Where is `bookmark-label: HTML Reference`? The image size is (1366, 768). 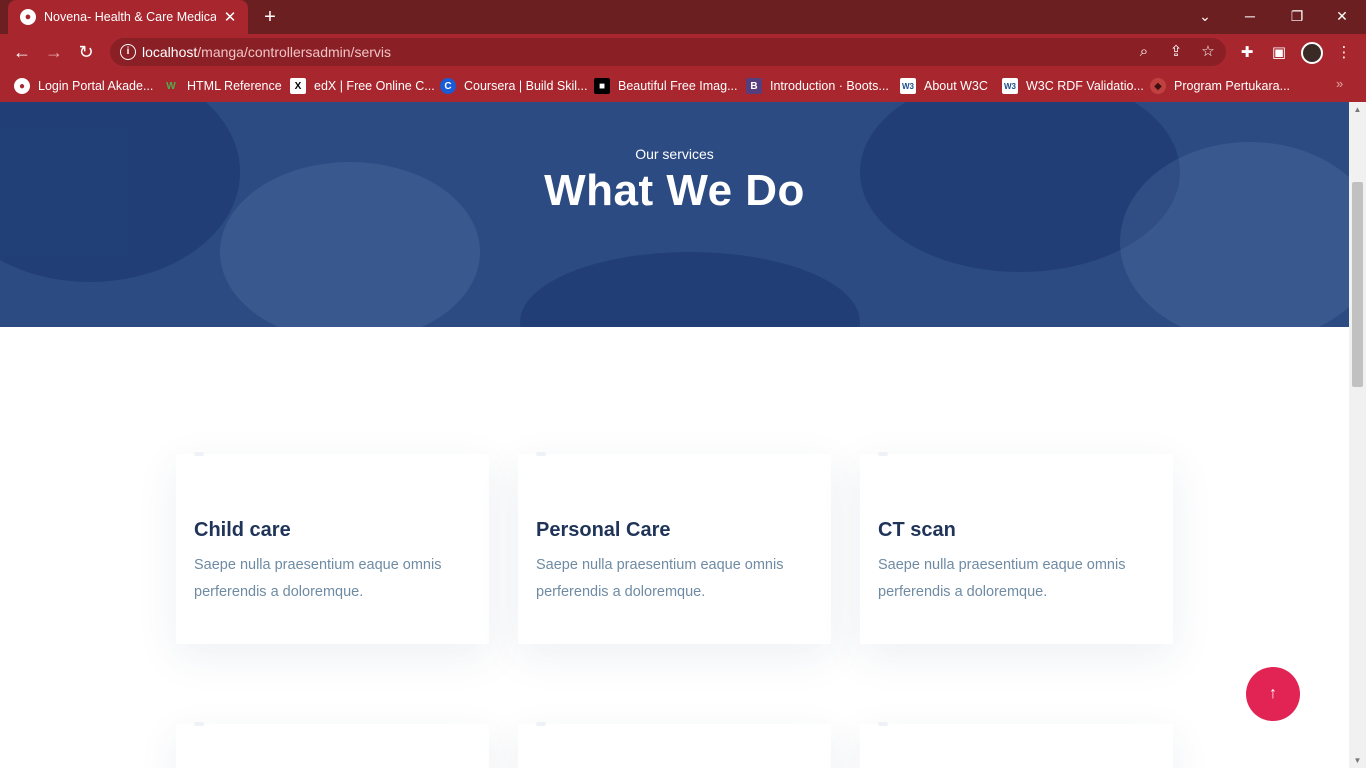
bookmark-label: HTML Reference is located at coordinates (234, 86).